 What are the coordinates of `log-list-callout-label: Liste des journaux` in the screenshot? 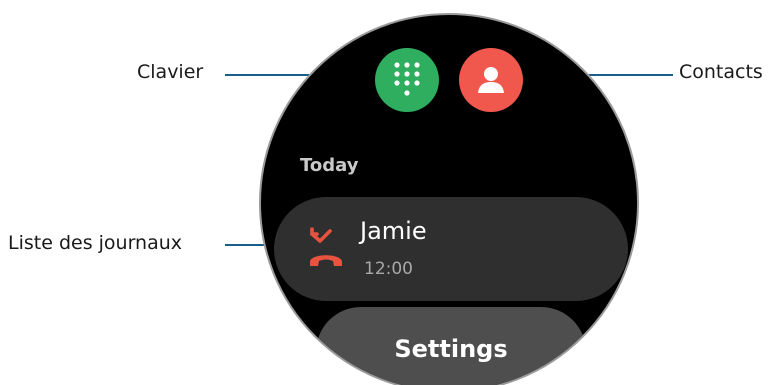 It's located at (95, 243).